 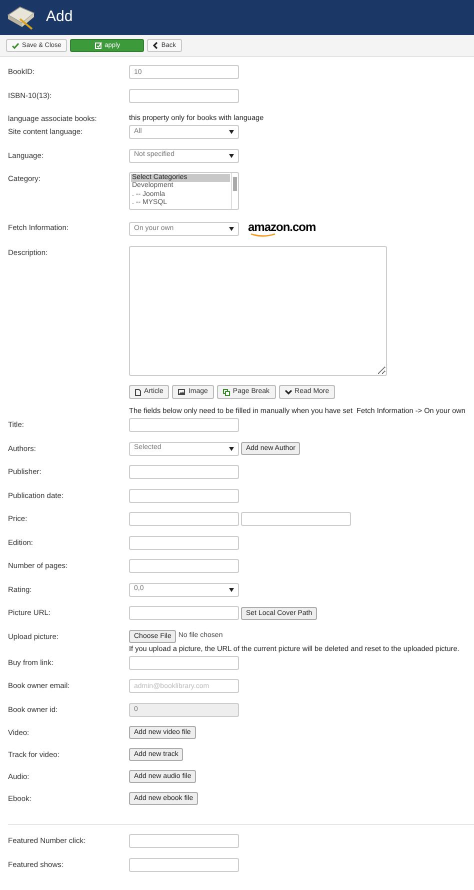 I want to click on scrollbar, so click(x=234, y=191).